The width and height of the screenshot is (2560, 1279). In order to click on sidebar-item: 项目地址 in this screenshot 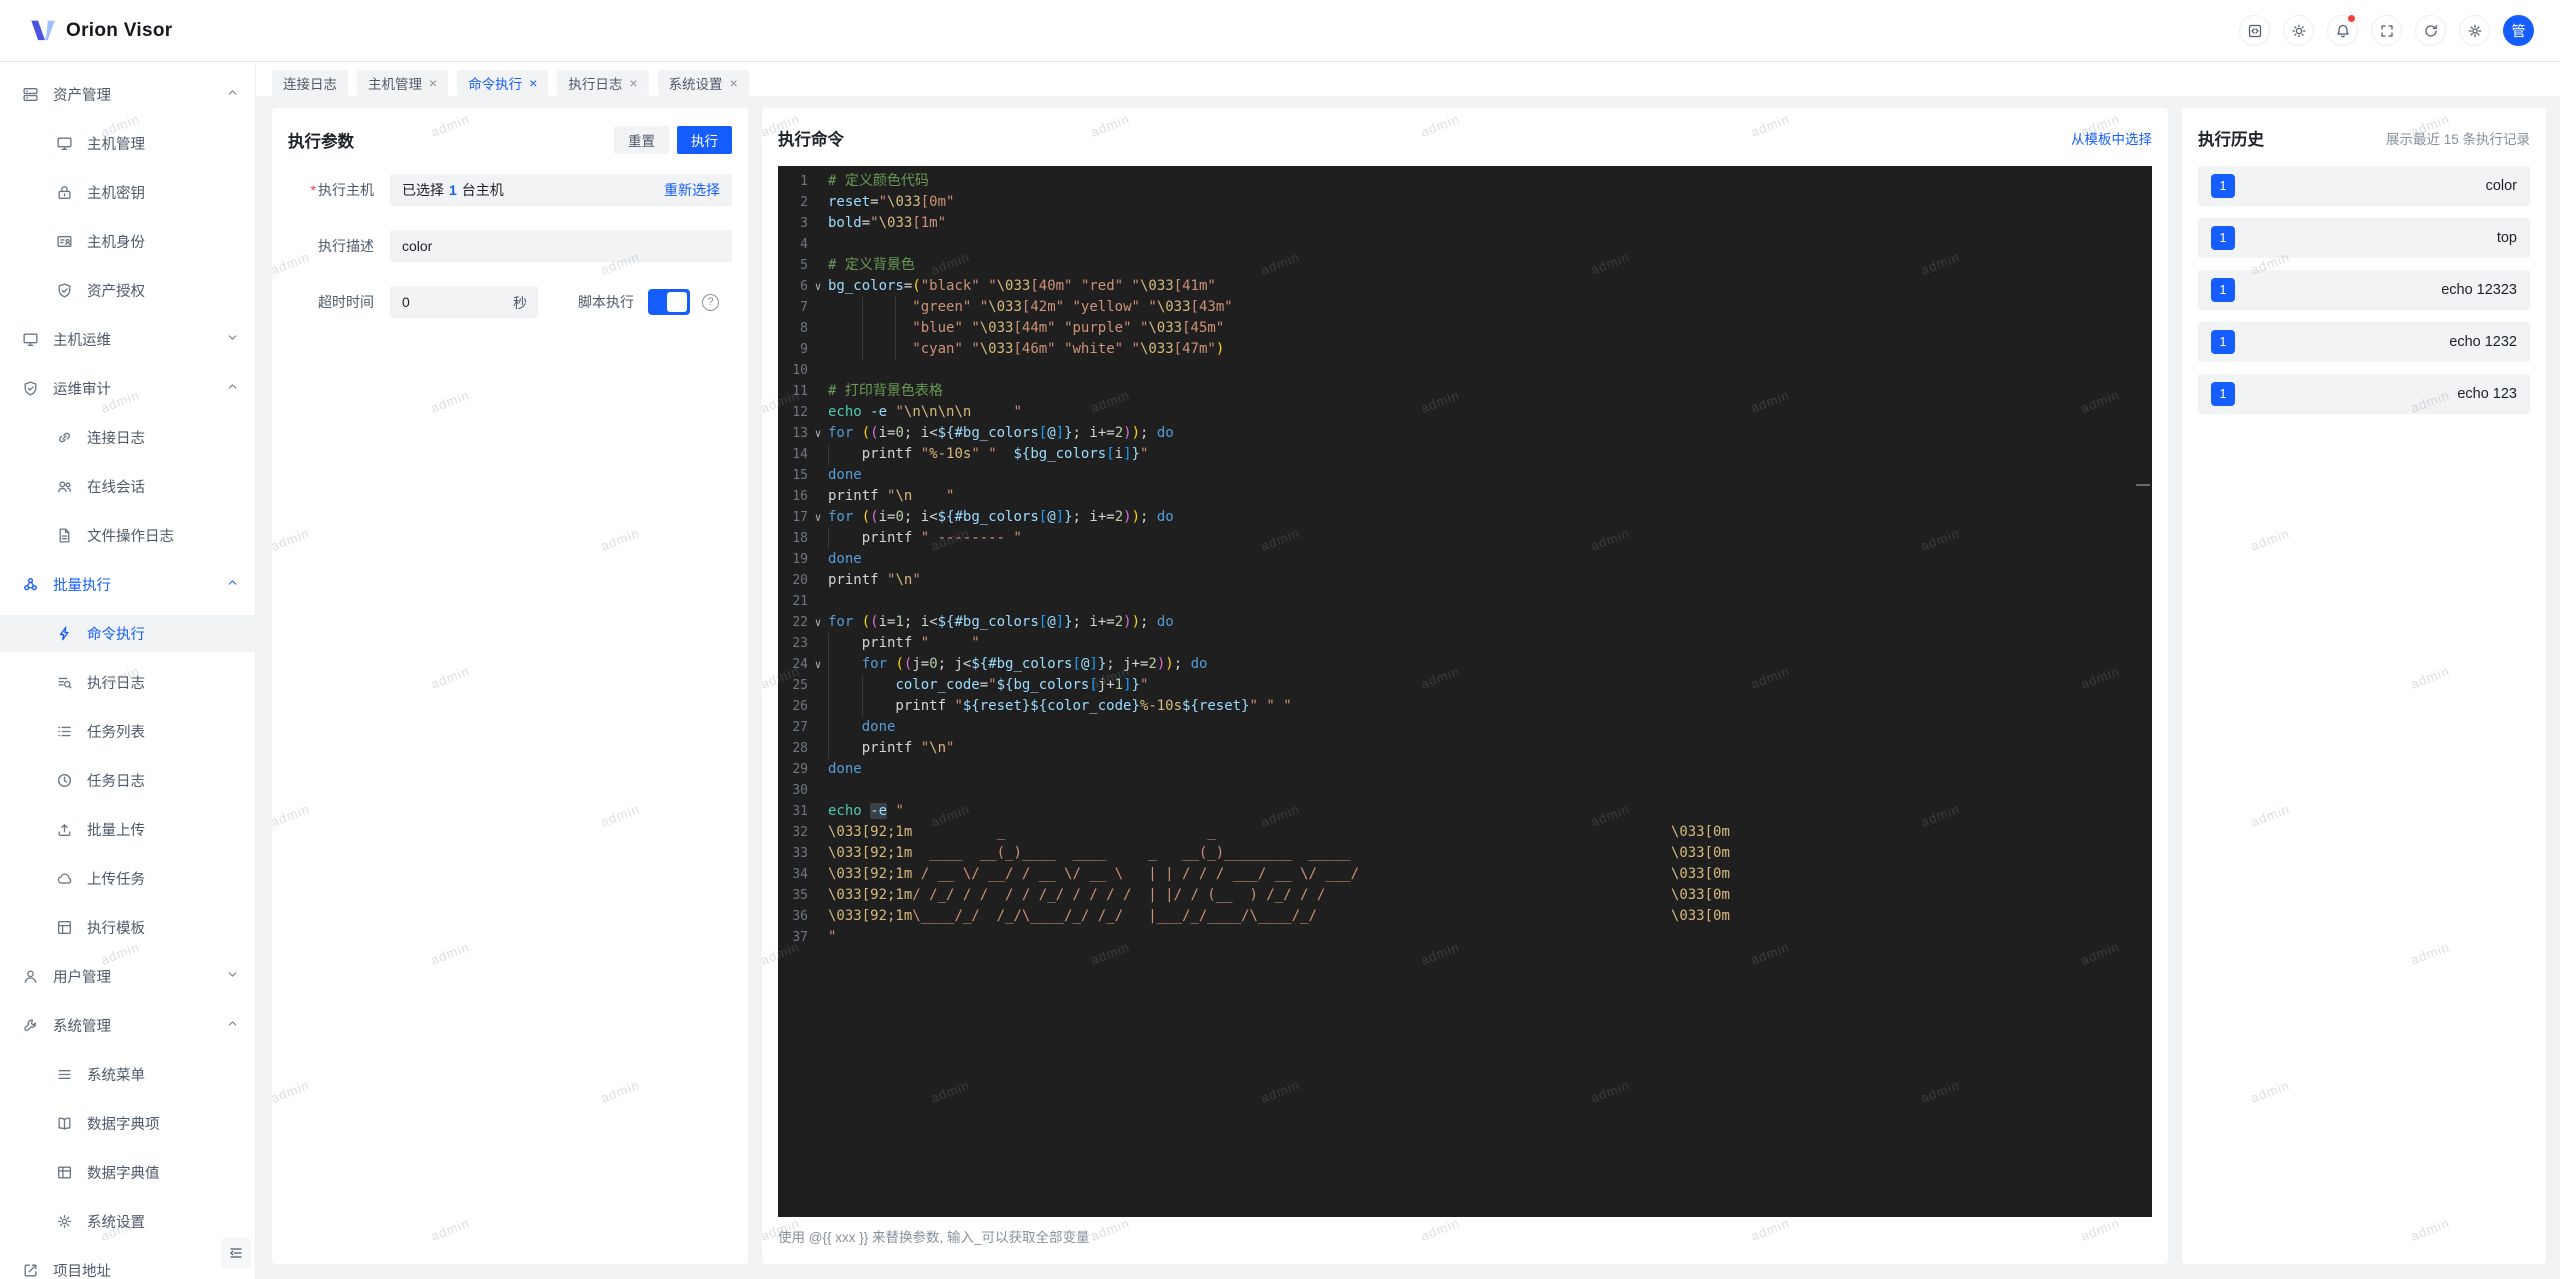, I will do `click(127, 1265)`.